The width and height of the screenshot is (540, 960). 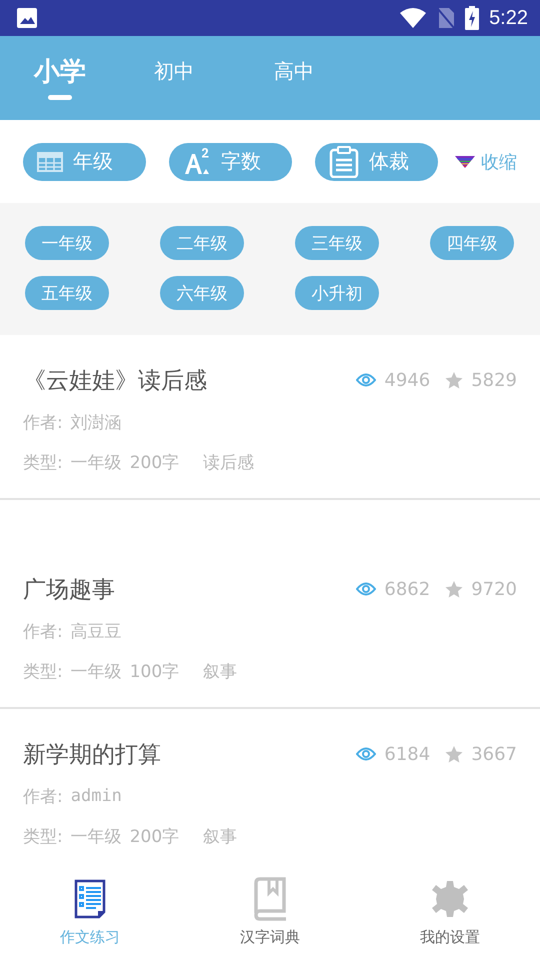 I want to click on battery-charging-icon, so click(x=472, y=18).